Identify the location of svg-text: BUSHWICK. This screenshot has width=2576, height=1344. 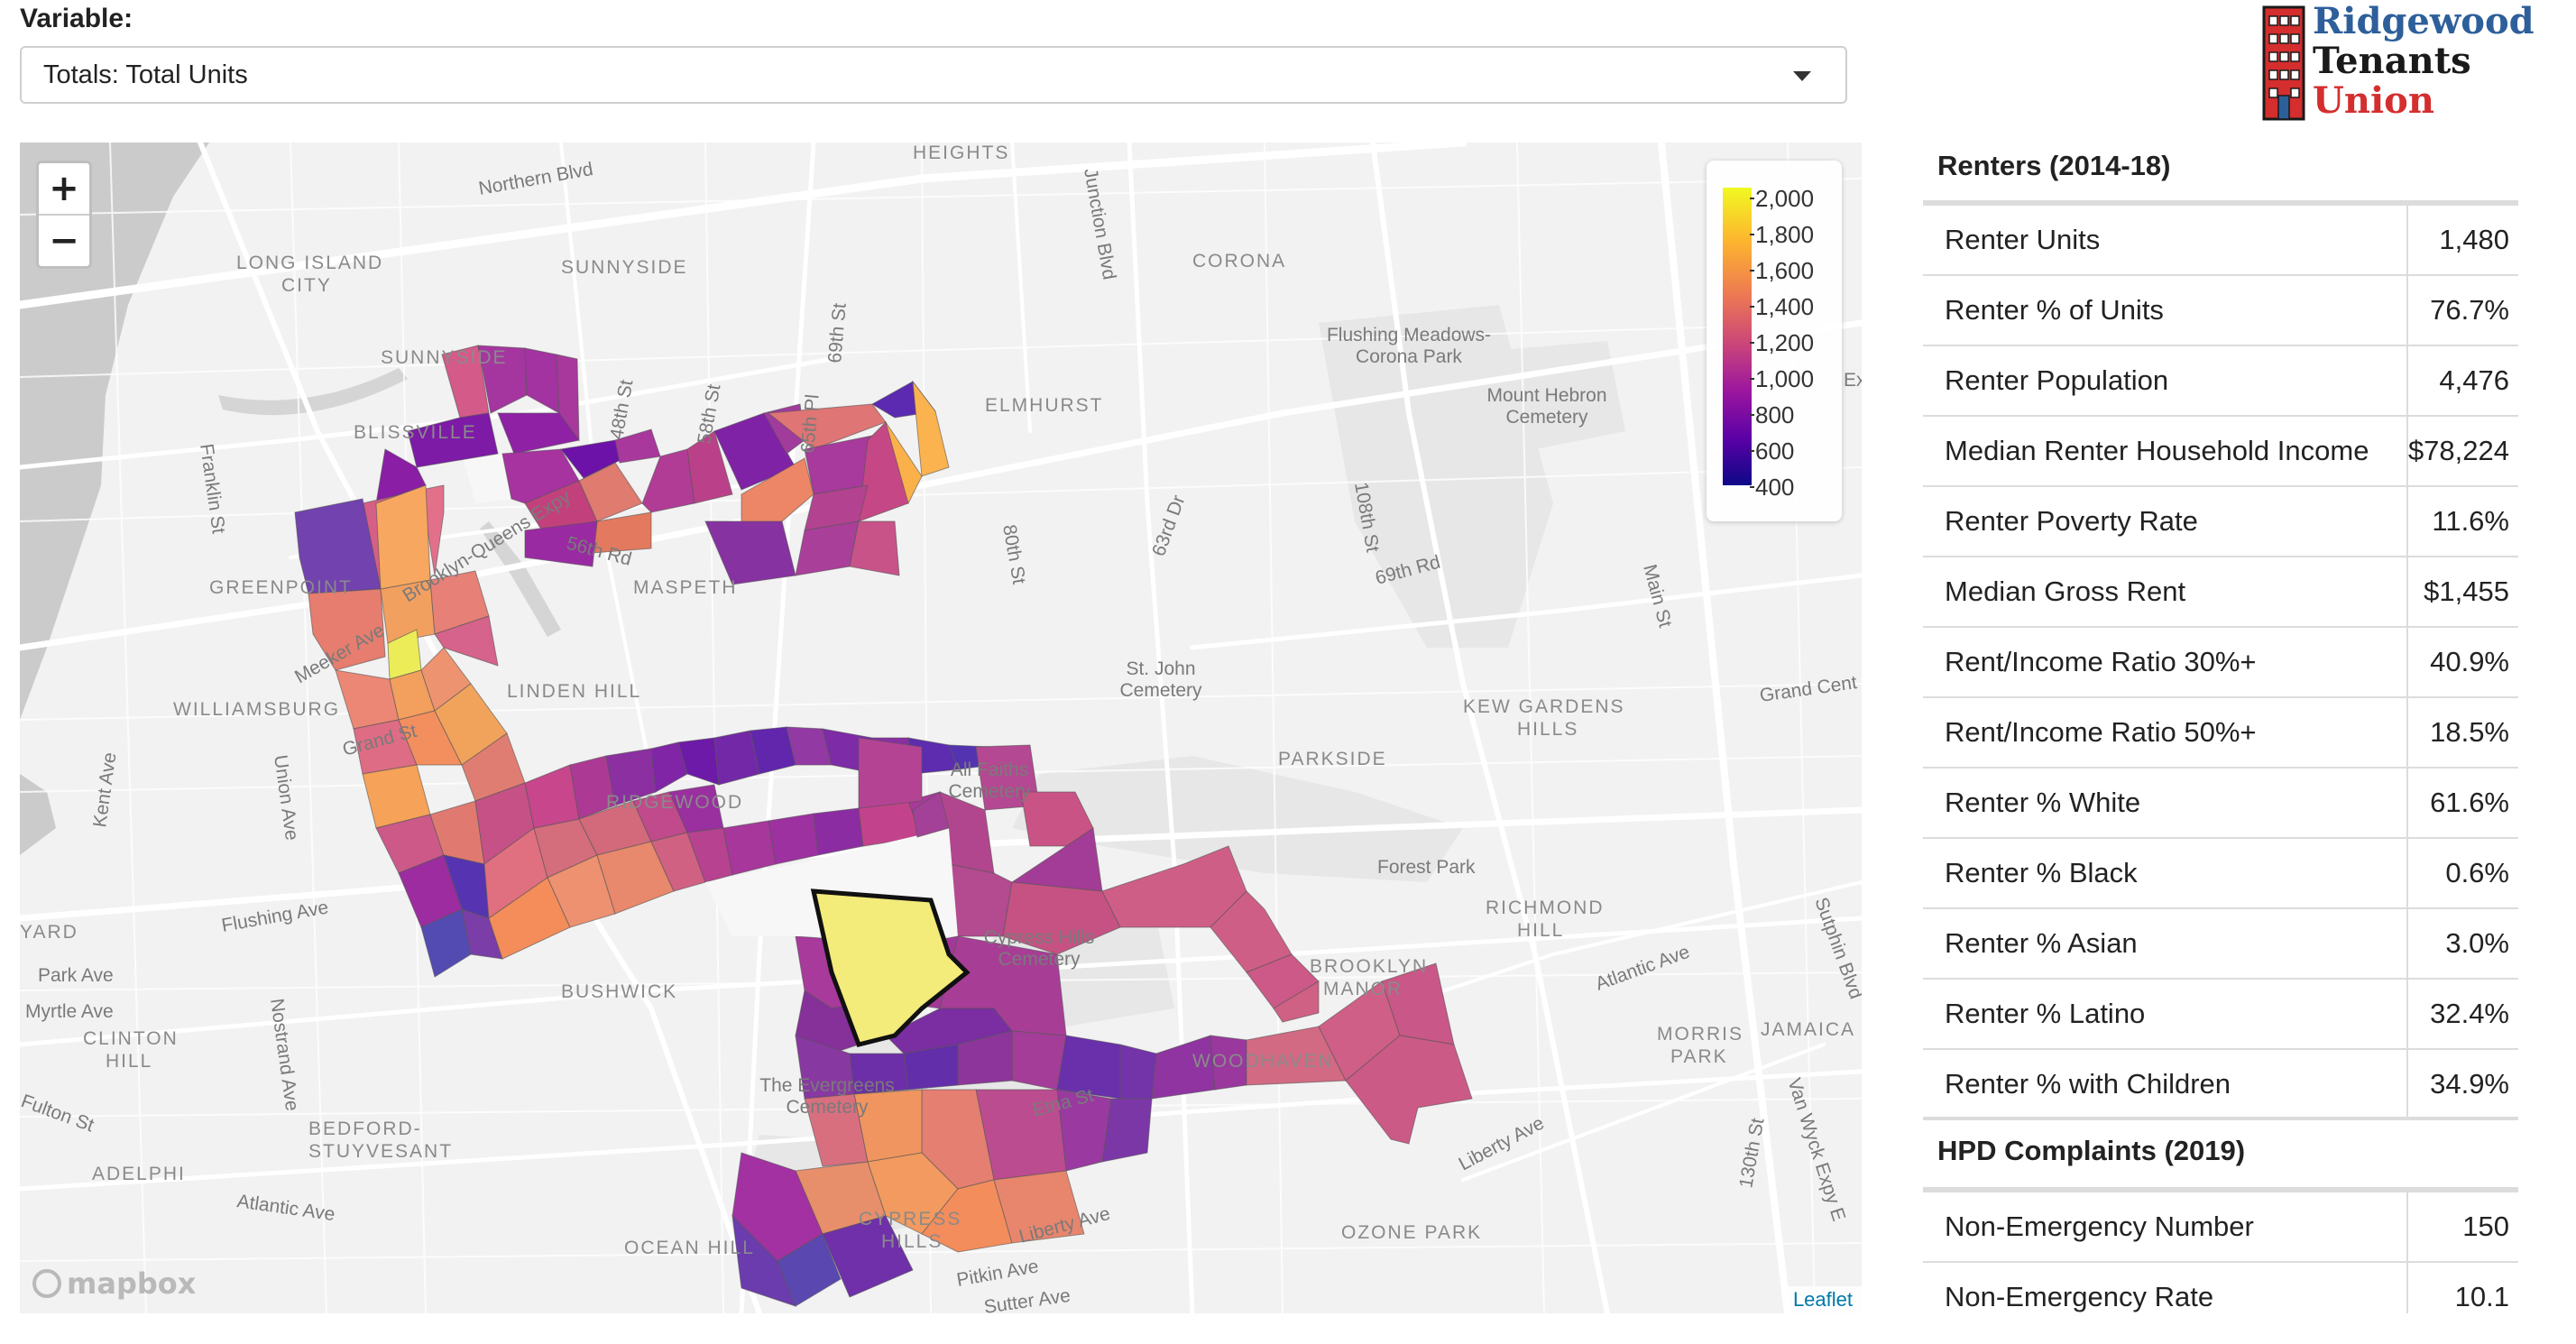
(619, 991).